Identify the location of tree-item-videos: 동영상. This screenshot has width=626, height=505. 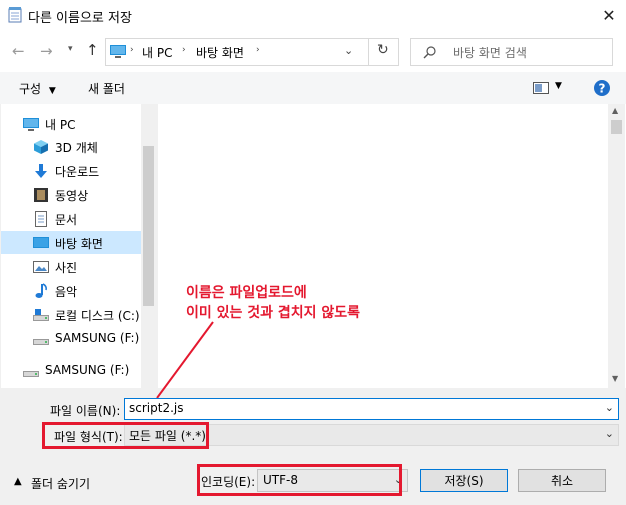
(71, 194).